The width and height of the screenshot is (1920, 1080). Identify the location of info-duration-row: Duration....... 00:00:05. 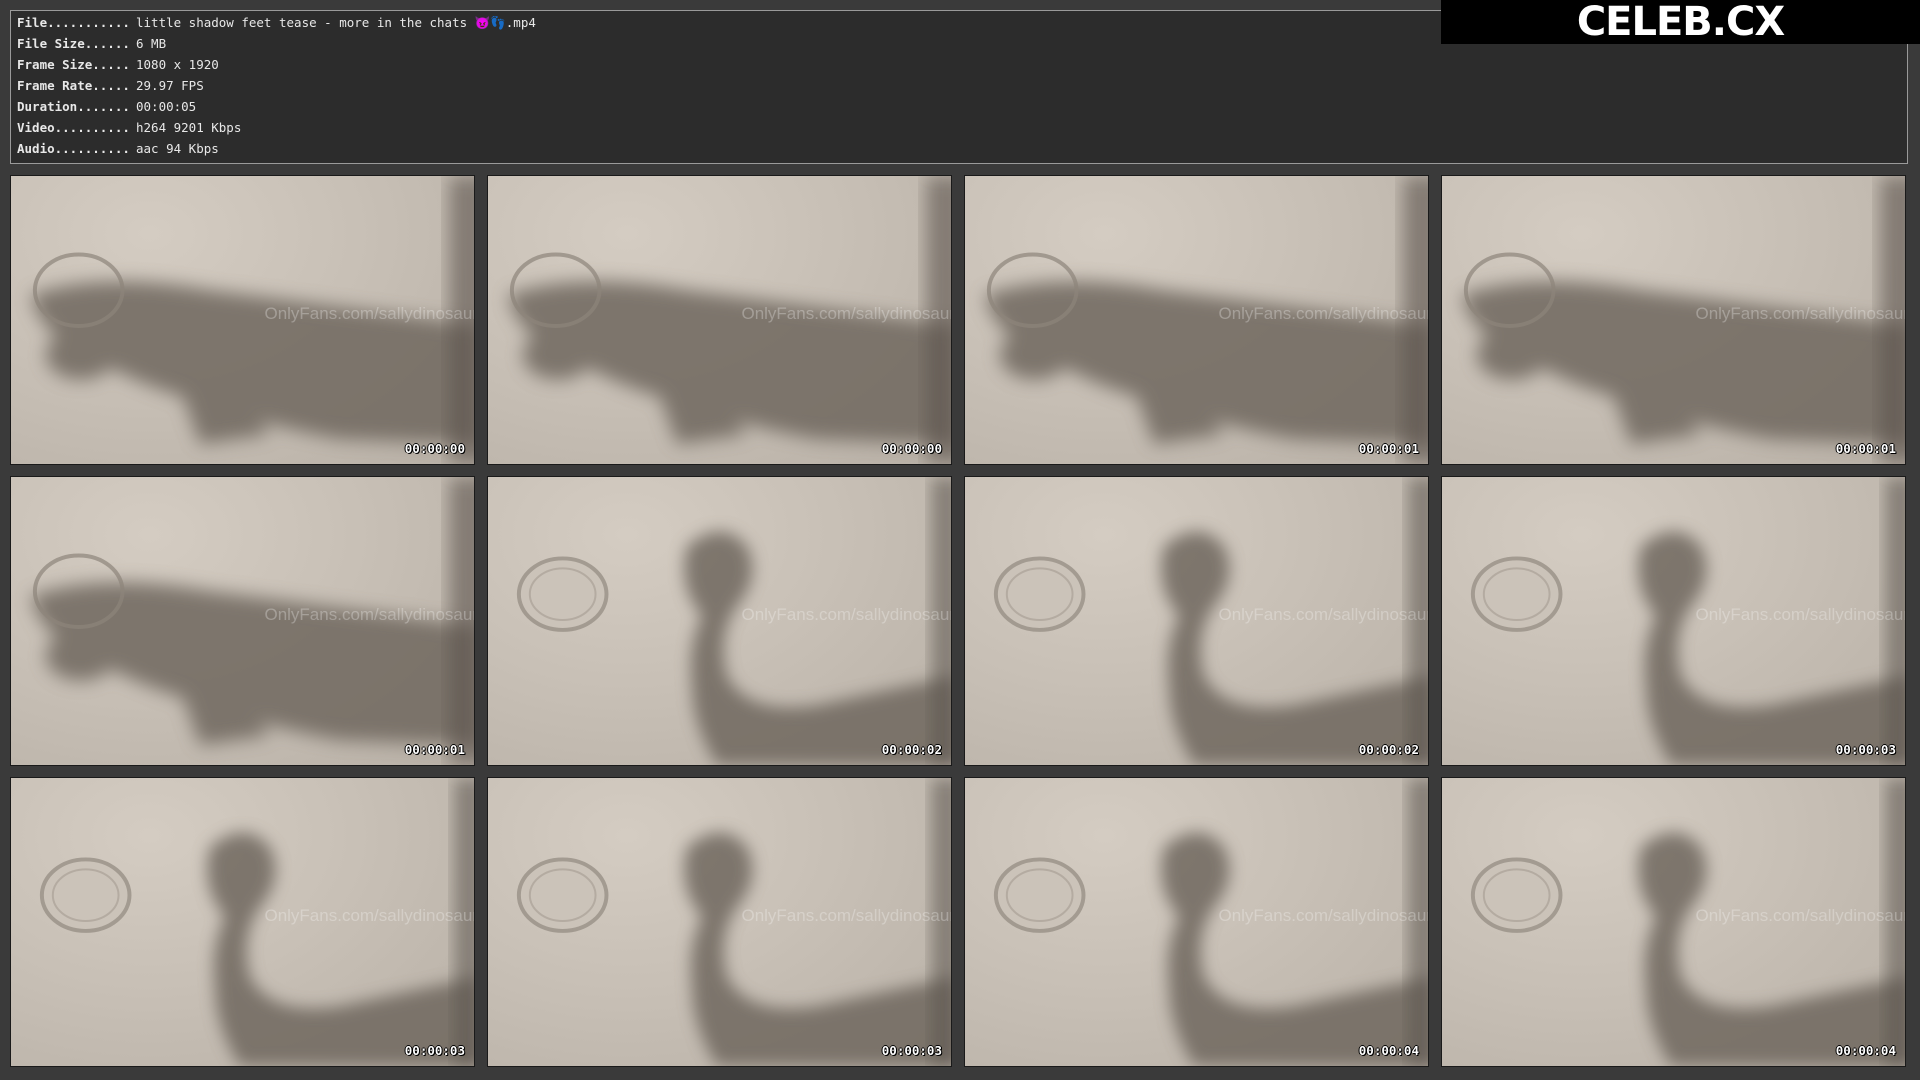
(106, 107).